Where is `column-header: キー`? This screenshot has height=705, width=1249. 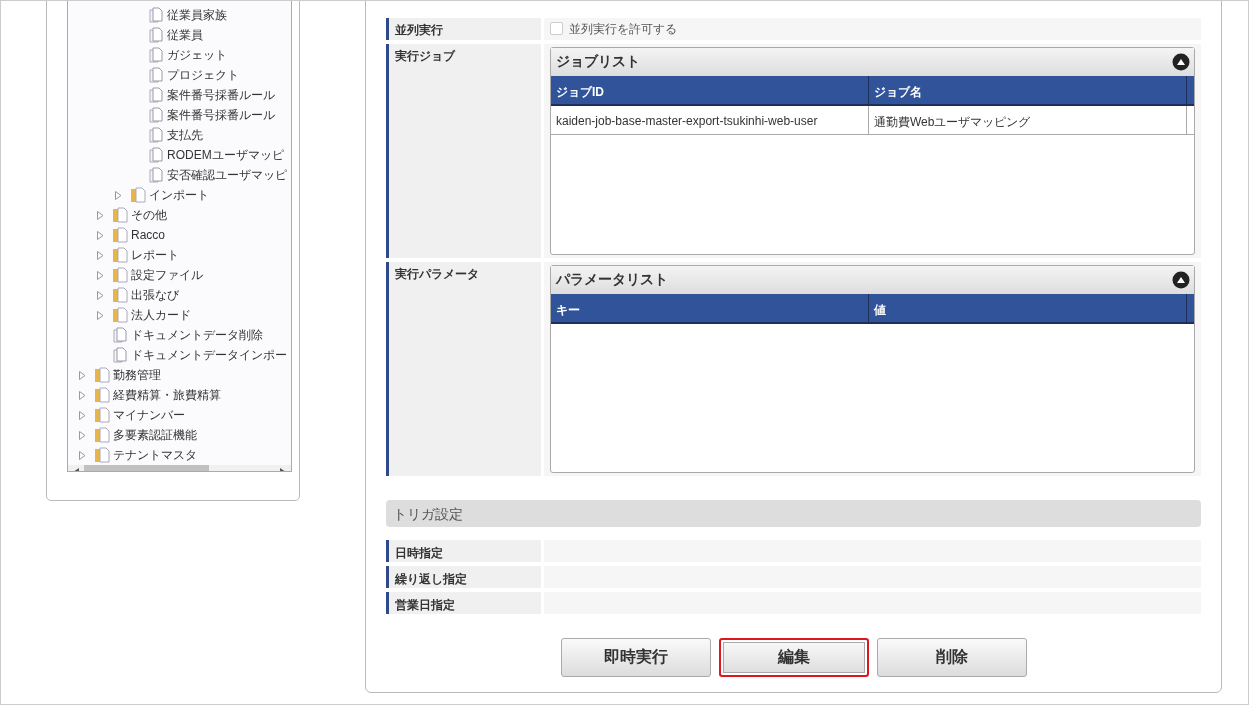
column-header: キー is located at coordinates (710, 308).